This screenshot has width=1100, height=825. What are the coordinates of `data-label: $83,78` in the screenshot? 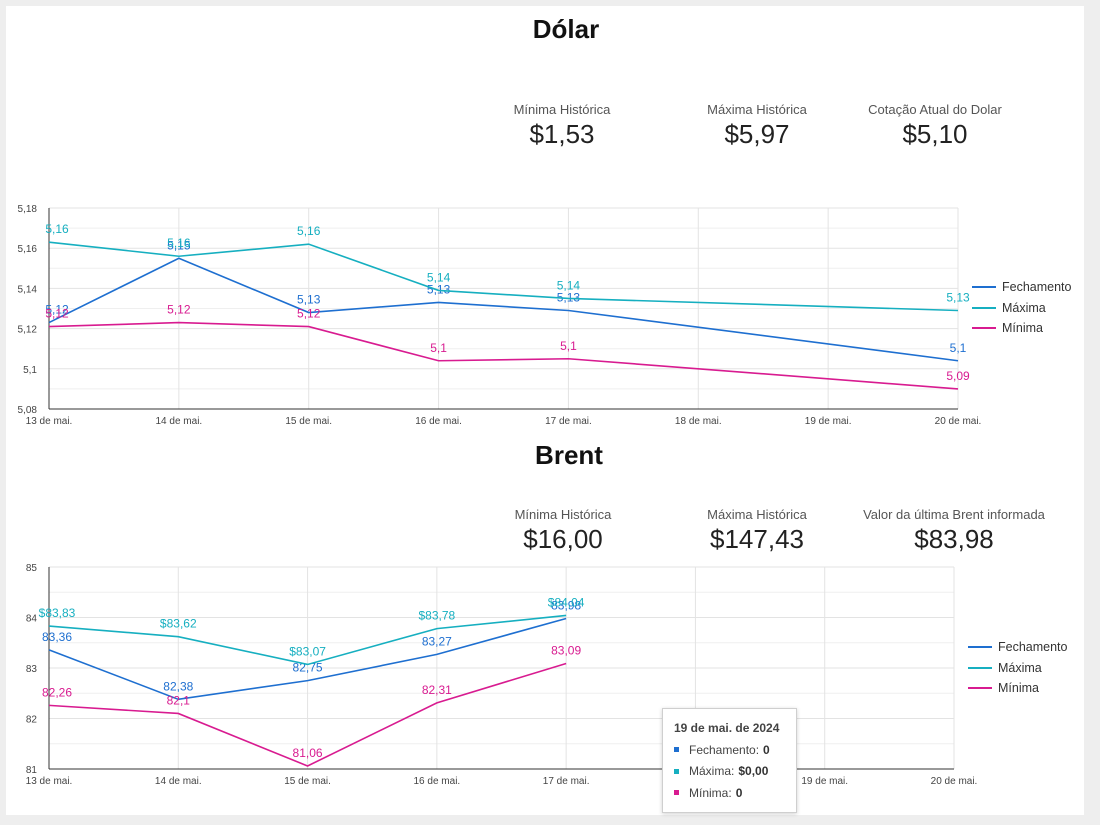 It's located at (437, 616).